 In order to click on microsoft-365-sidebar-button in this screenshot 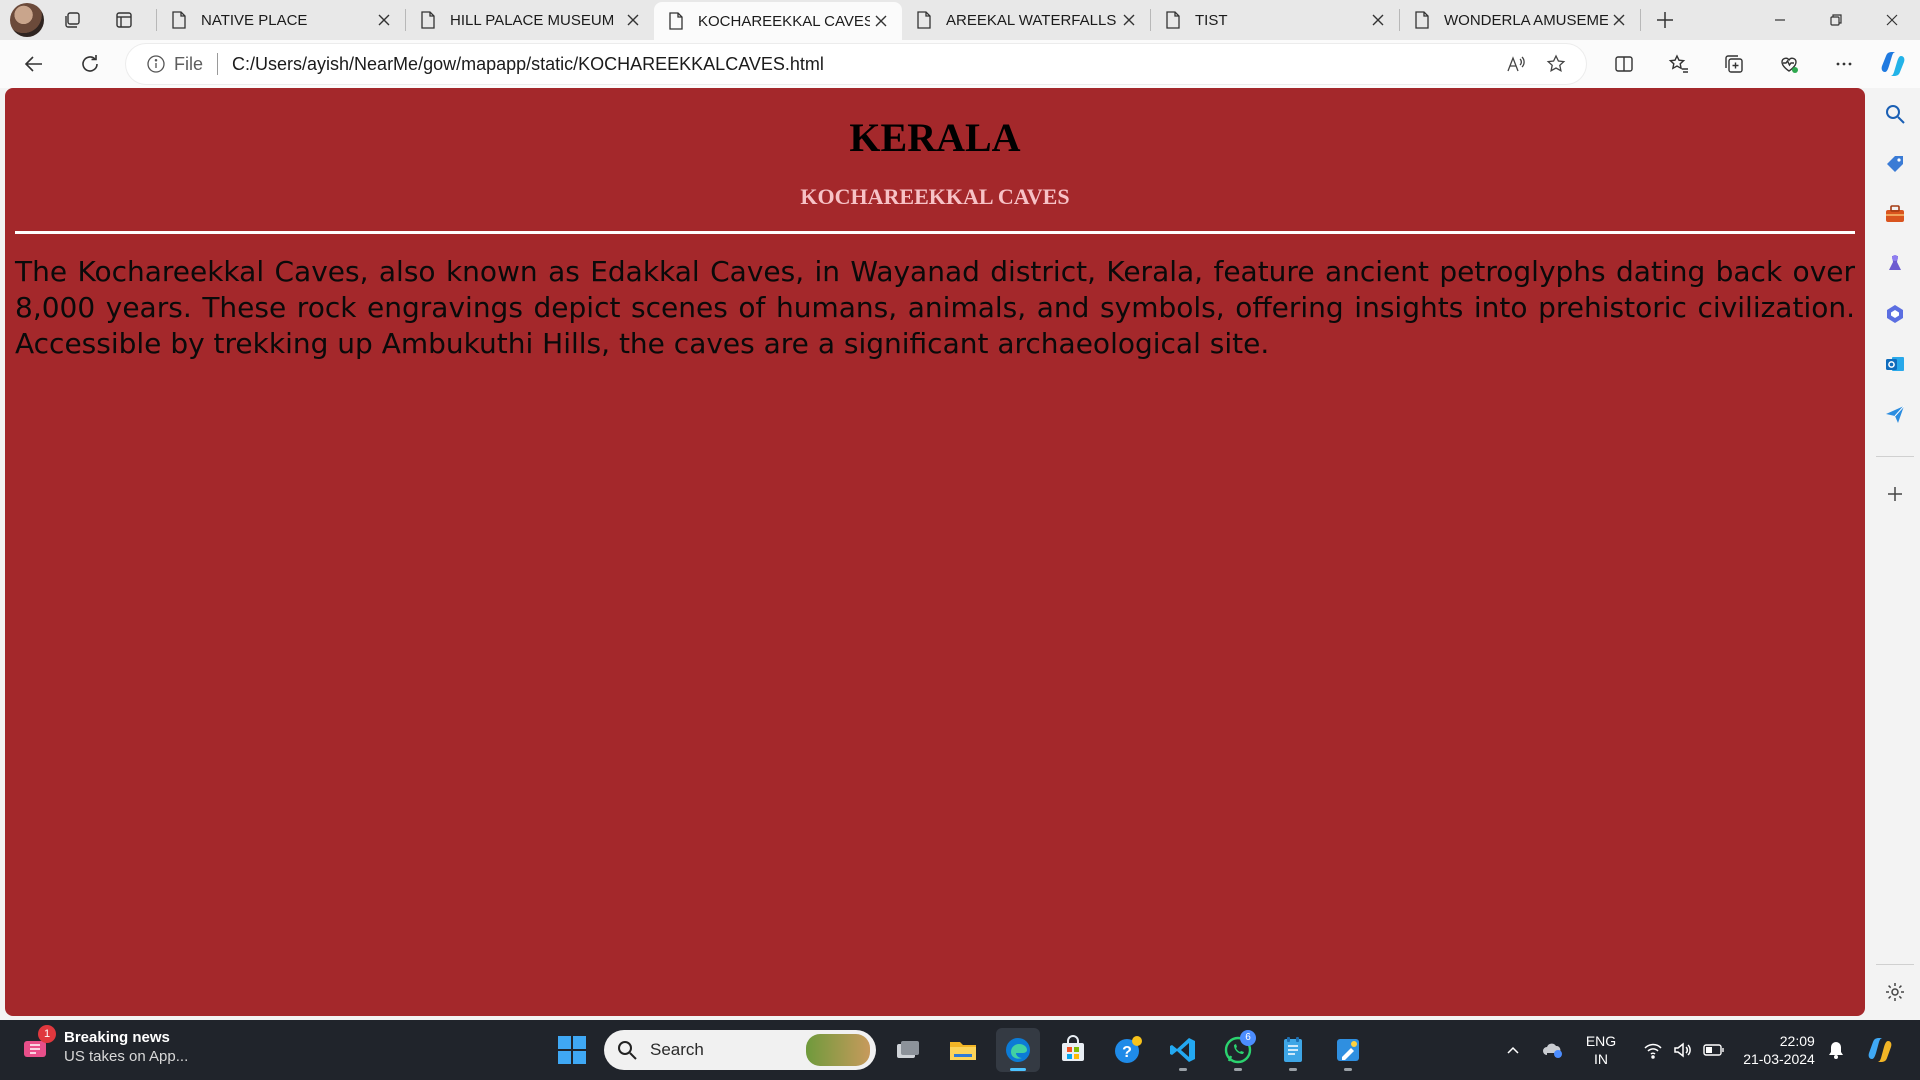, I will do `click(1895, 314)`.